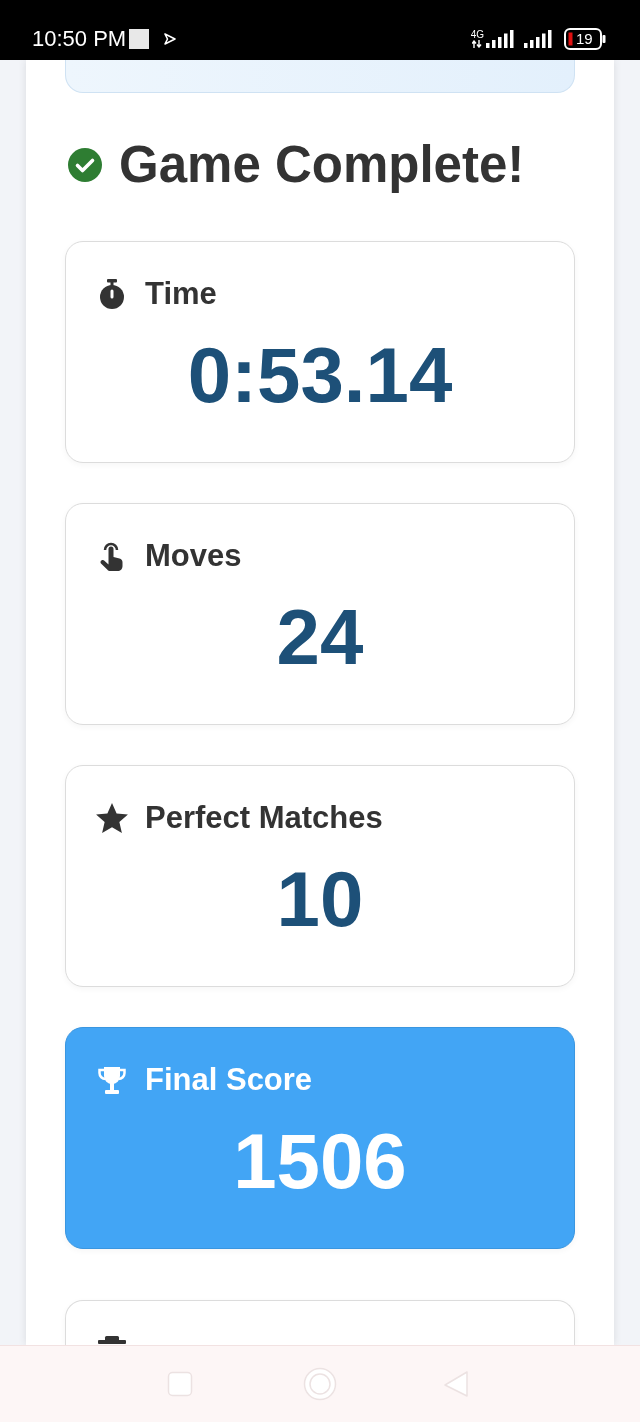  What do you see at coordinates (79, 39) in the screenshot?
I see `status-time: 10:50 PM` at bounding box center [79, 39].